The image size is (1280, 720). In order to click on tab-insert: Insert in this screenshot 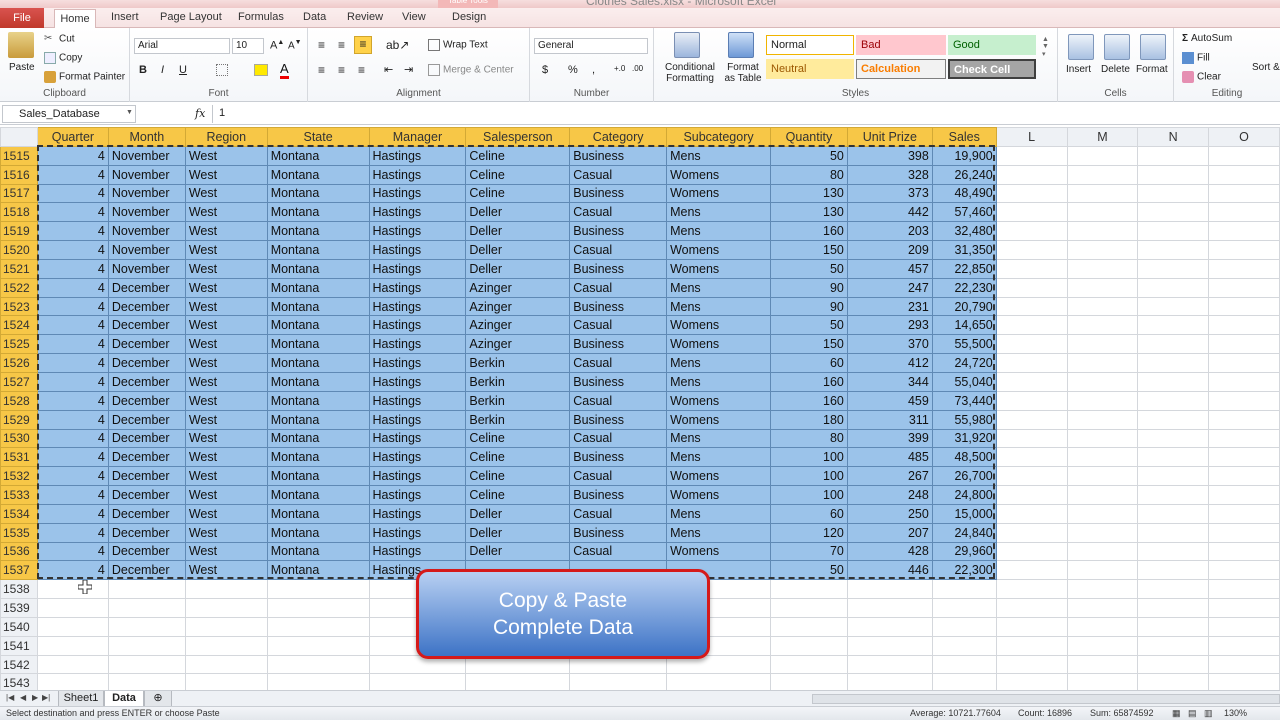, I will do `click(125, 17)`.